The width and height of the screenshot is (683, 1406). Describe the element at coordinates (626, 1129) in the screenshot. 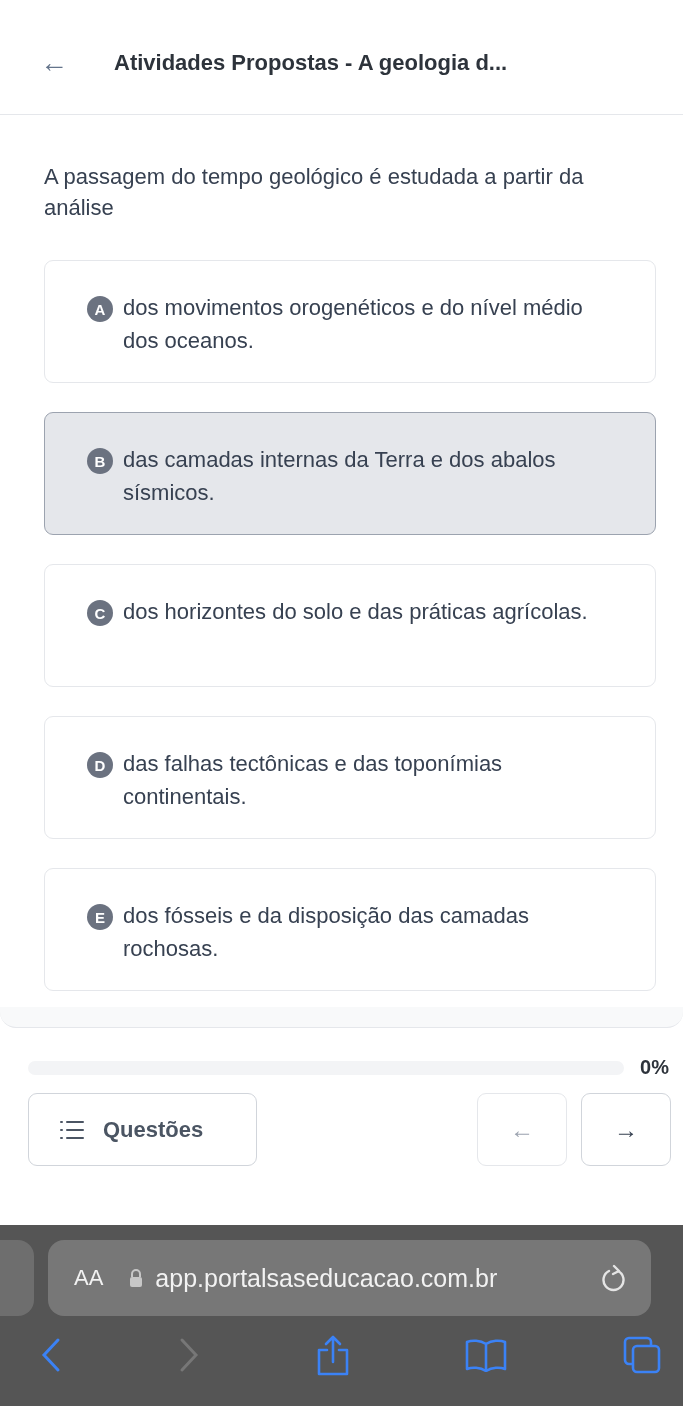

I see `next-button: →` at that location.